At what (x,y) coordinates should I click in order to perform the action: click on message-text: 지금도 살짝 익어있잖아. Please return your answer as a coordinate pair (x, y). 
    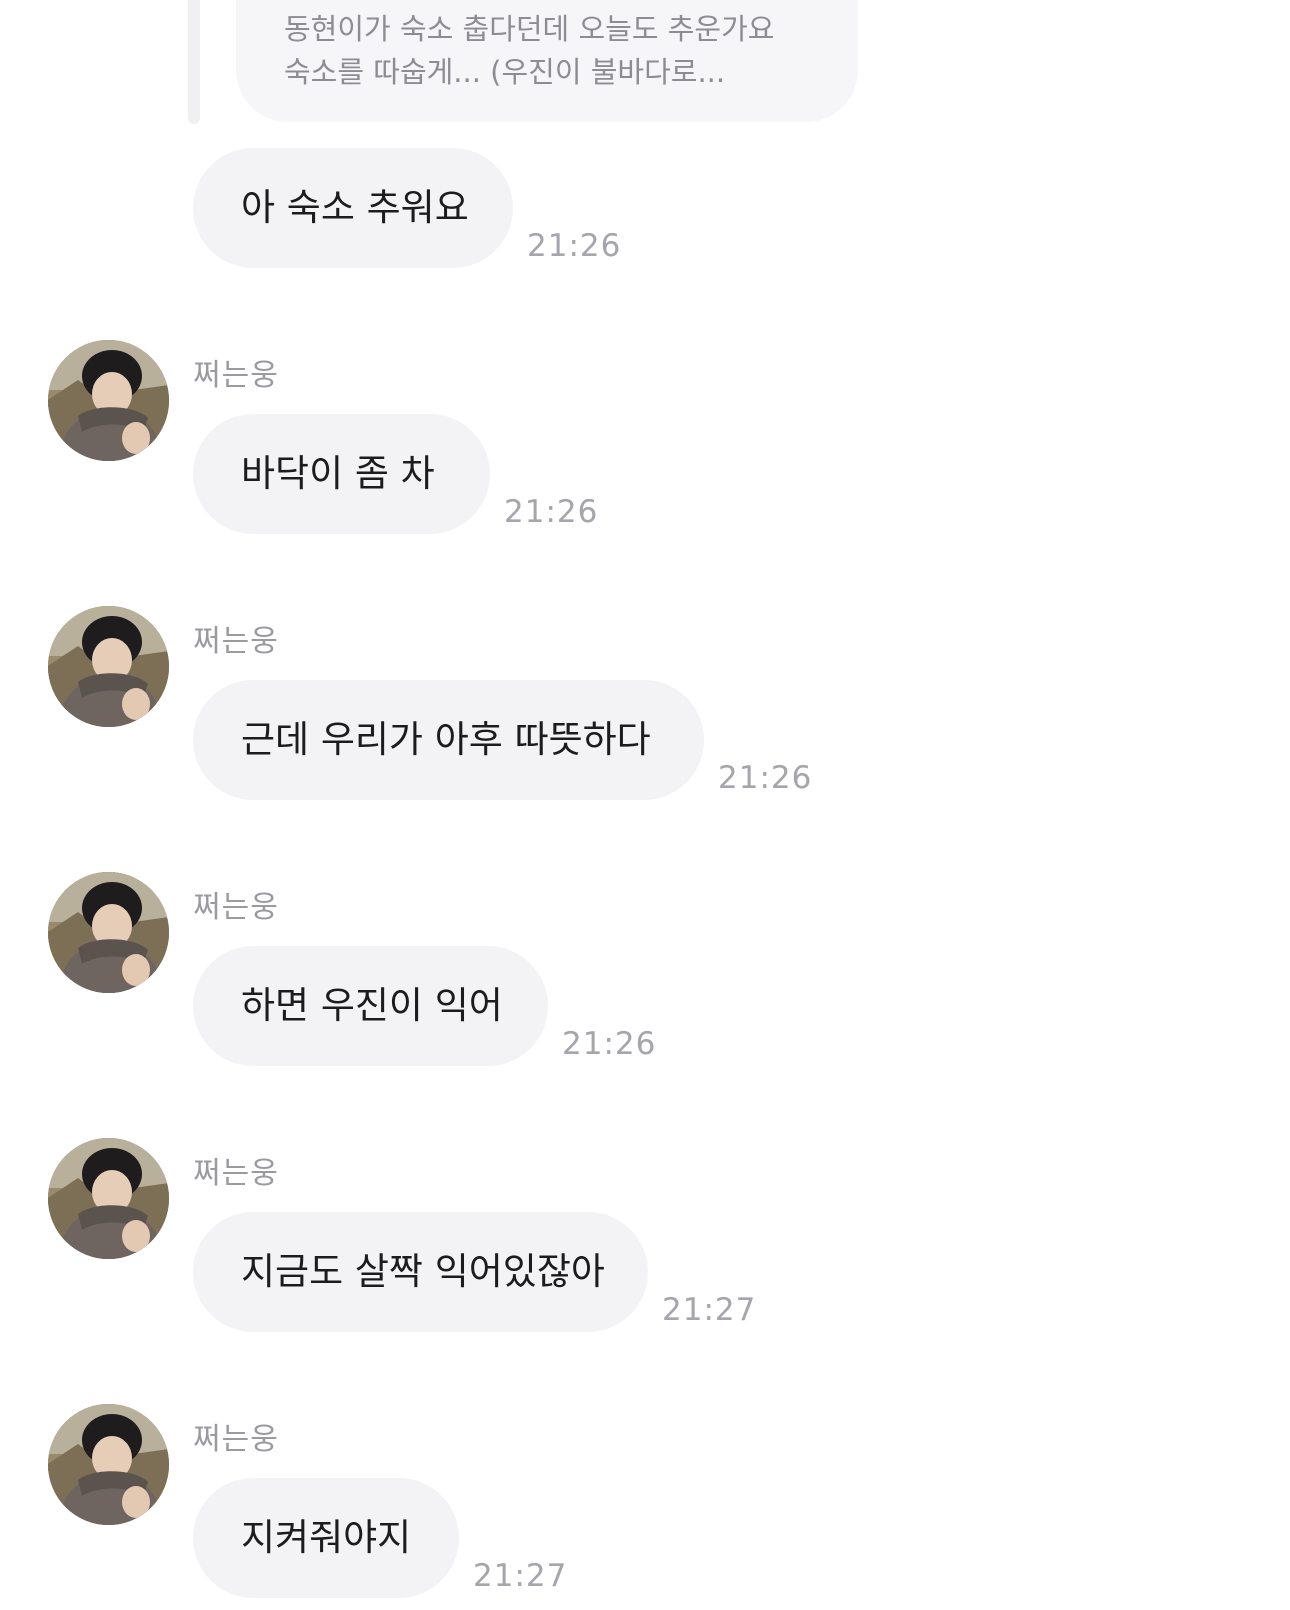
    Looking at the image, I should click on (423, 1271).